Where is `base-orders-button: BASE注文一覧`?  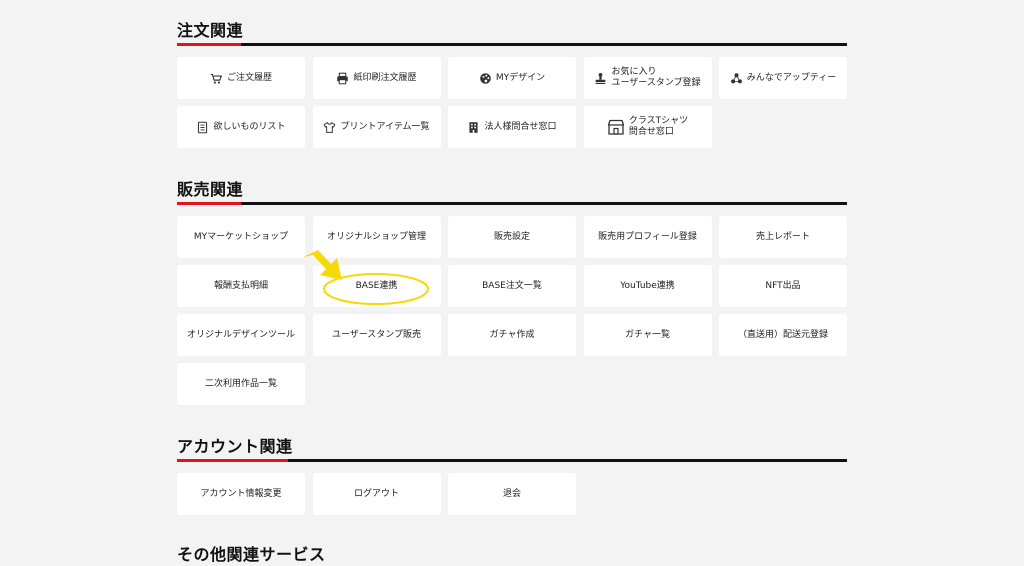 base-orders-button: BASE注文一覧 is located at coordinates (512, 286).